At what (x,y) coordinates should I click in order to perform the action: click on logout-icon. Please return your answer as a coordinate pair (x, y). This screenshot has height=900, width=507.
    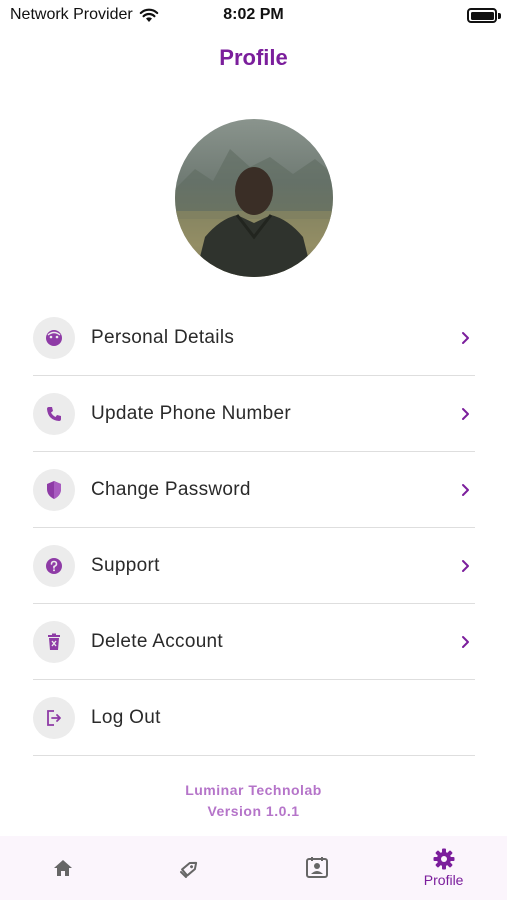
    Looking at the image, I should click on (54, 717).